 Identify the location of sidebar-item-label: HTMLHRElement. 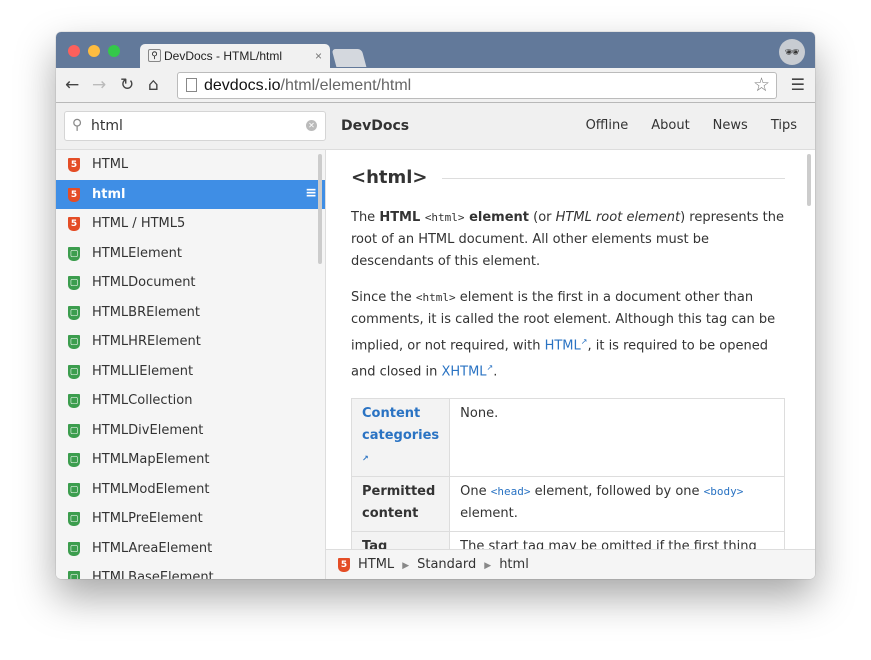
(146, 341).